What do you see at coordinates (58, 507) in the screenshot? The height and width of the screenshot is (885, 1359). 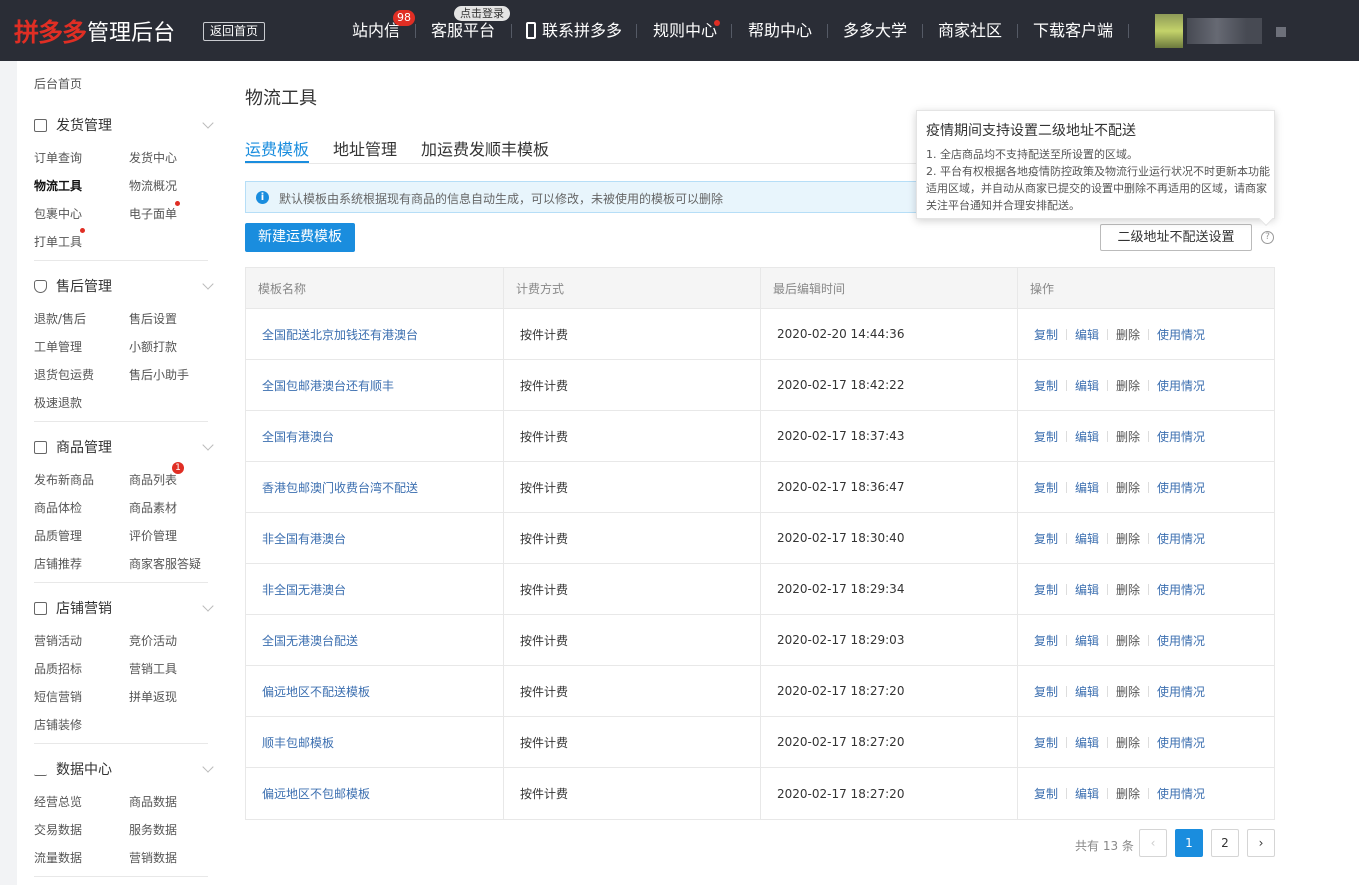 I see `sidebar-item-product-check: 商品体检` at bounding box center [58, 507].